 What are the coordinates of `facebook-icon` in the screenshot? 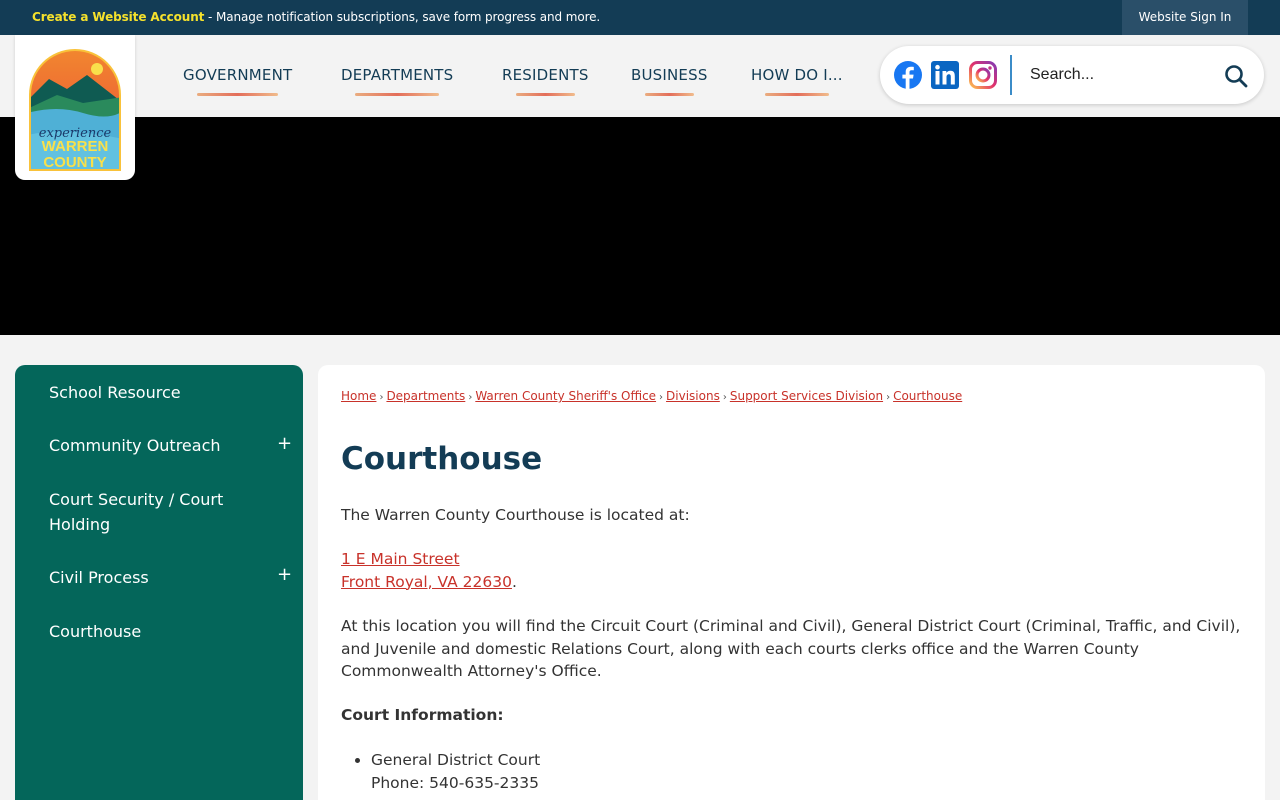 It's located at (908, 75).